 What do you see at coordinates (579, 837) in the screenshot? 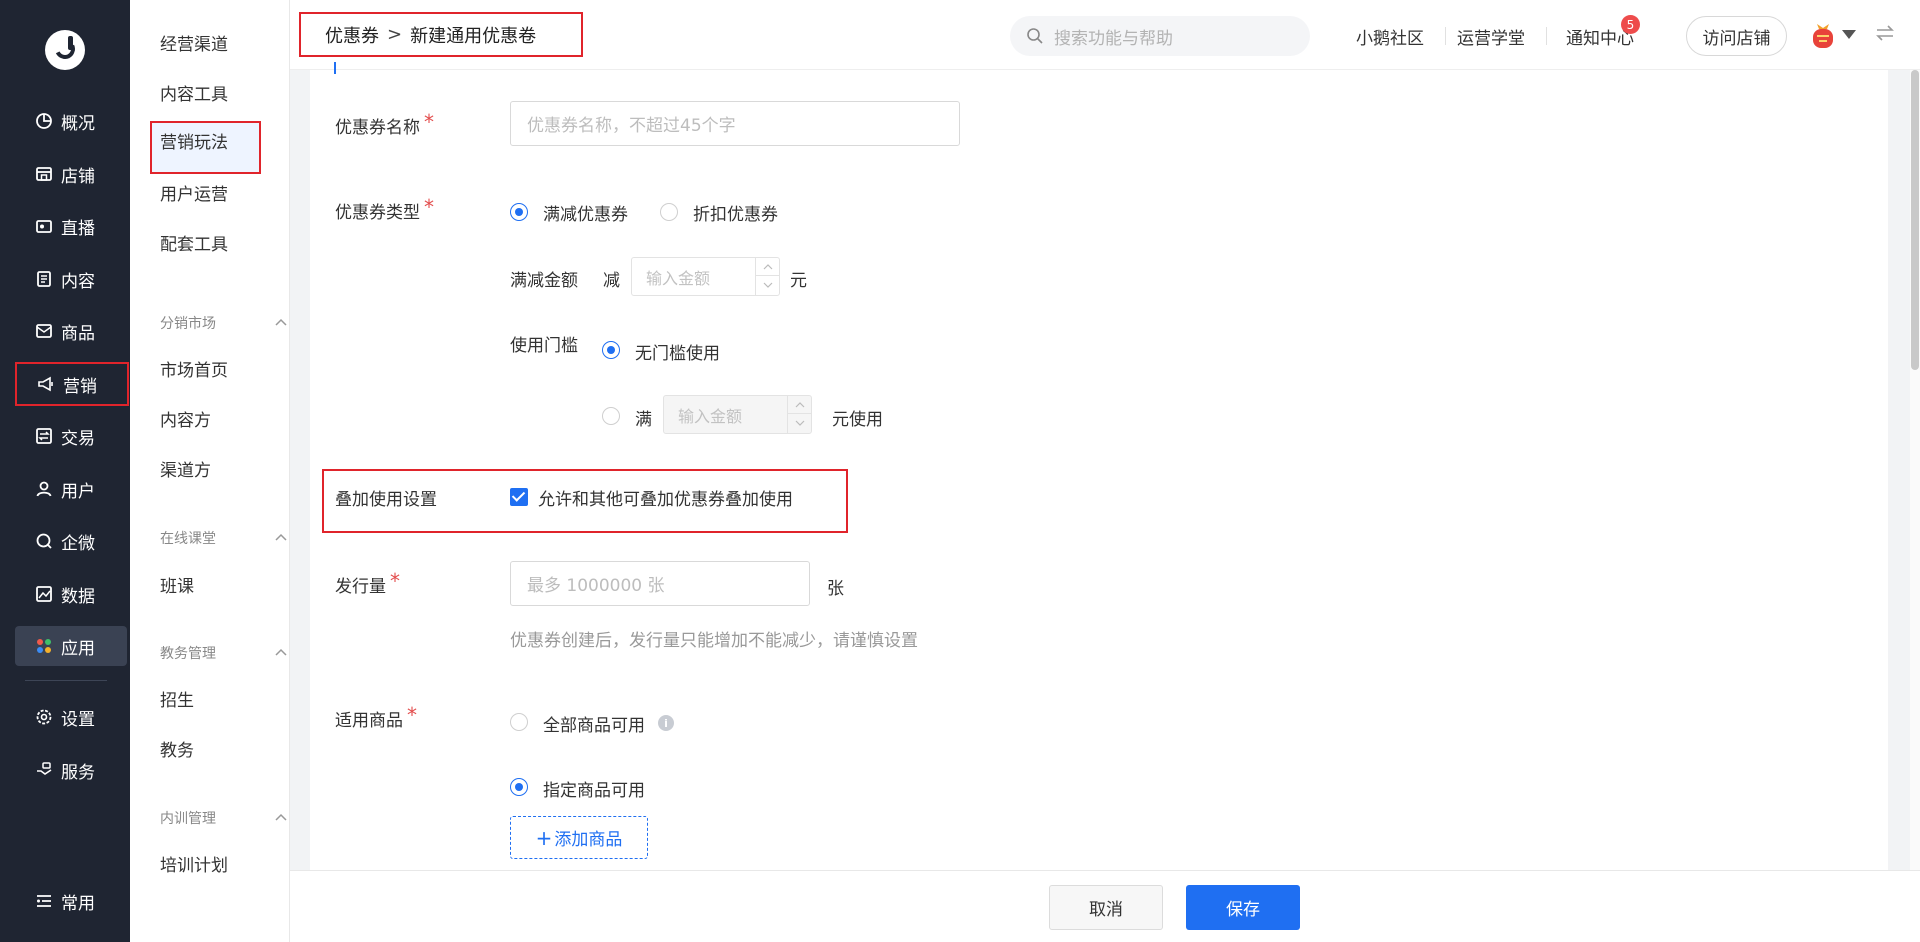
I see `add-goods-button: + 添加商品` at bounding box center [579, 837].